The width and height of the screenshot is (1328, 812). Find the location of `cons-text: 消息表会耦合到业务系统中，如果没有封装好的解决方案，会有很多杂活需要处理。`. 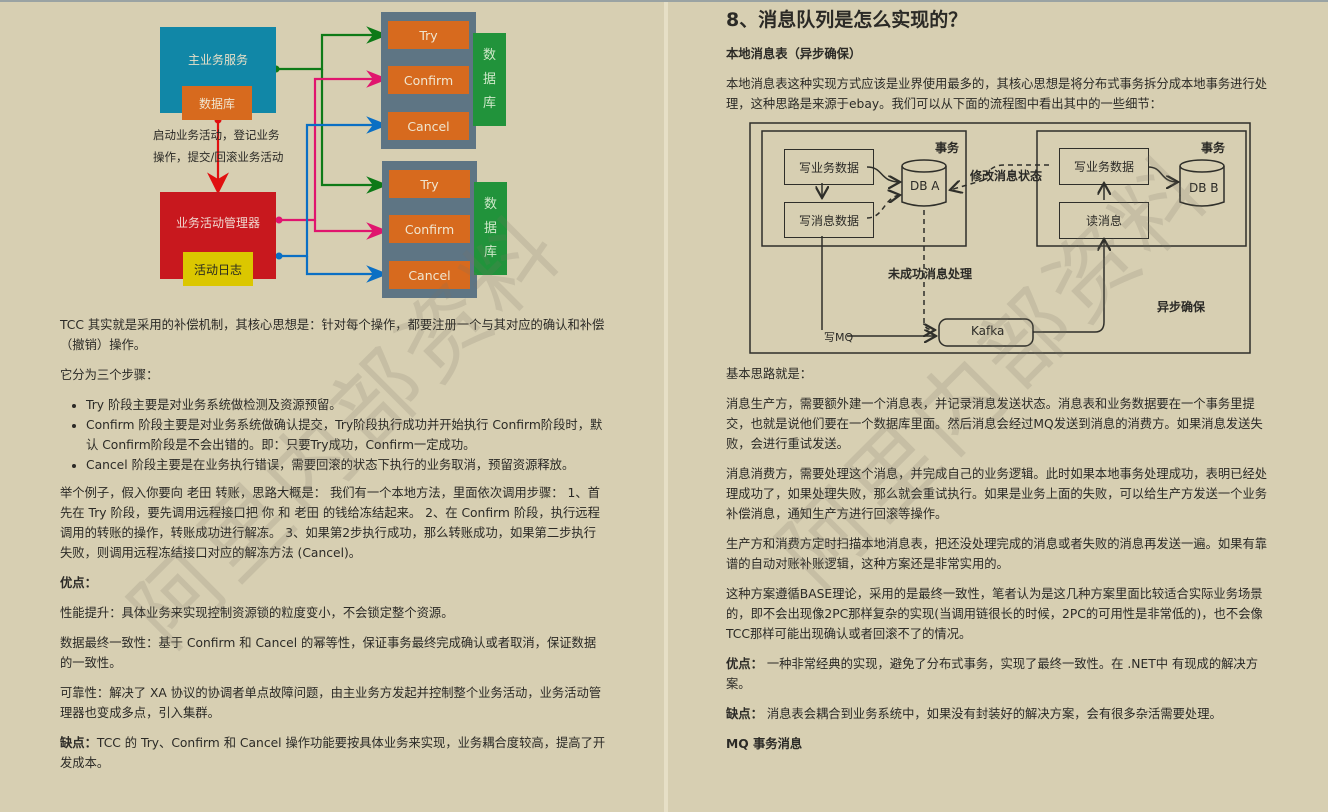

cons-text: 消息表会耦合到业务系统中，如果没有封装好的解决方案，会有很多杂活需要处理。 is located at coordinates (992, 714).